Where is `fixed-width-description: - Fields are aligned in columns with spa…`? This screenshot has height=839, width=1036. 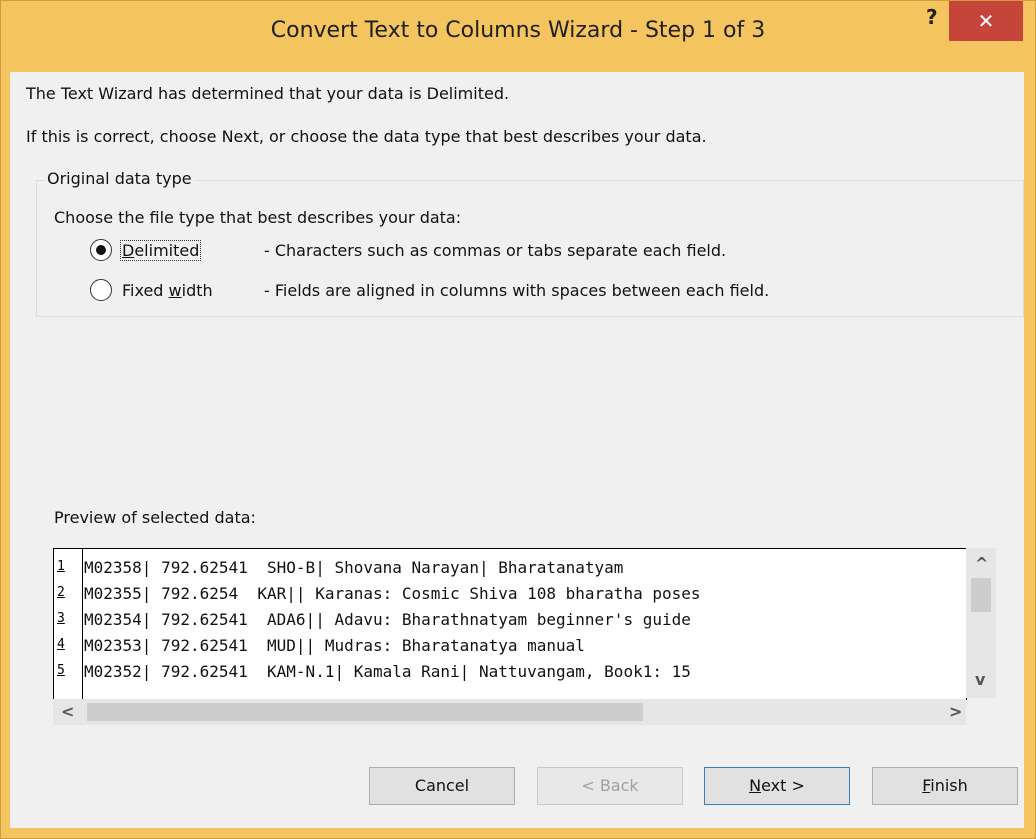 fixed-width-description: - Fields are aligned in columns with spa… is located at coordinates (517, 290).